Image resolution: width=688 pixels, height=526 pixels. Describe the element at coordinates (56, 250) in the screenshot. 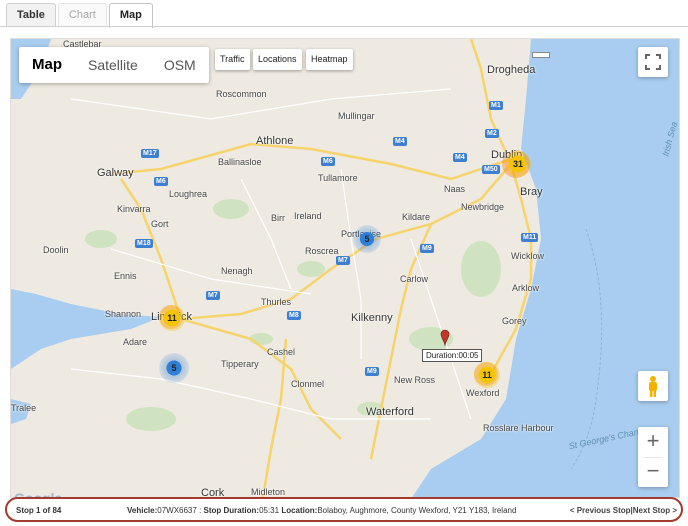

I see `place-label: Doolin` at that location.